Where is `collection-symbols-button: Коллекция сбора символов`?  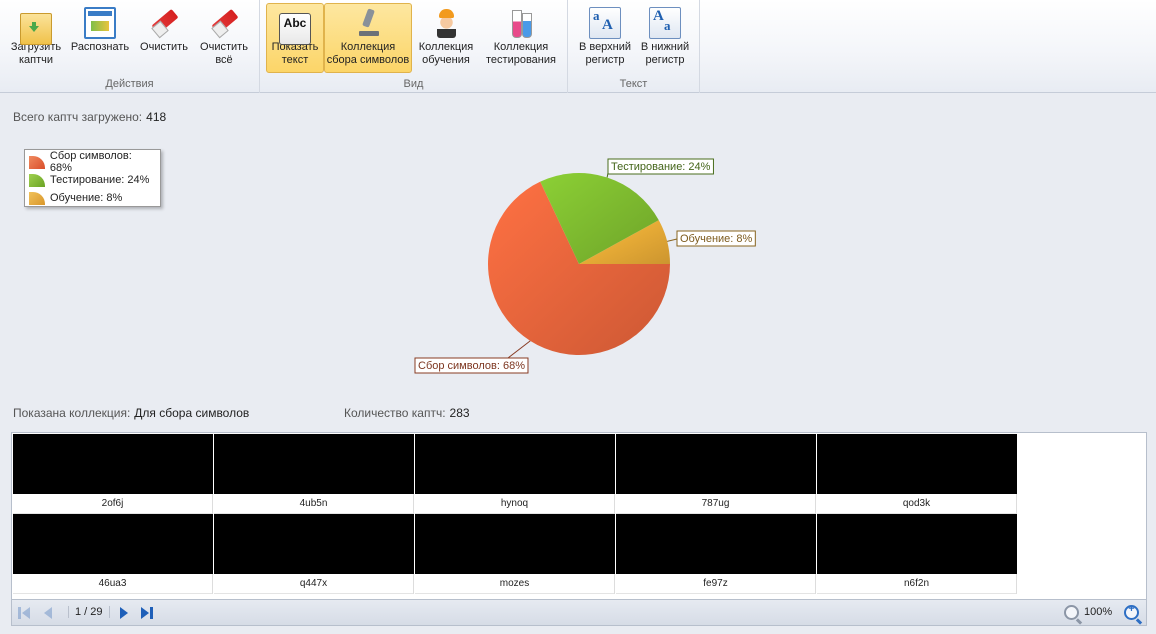
collection-symbols-button: Коллекция сбора символов is located at coordinates (368, 38).